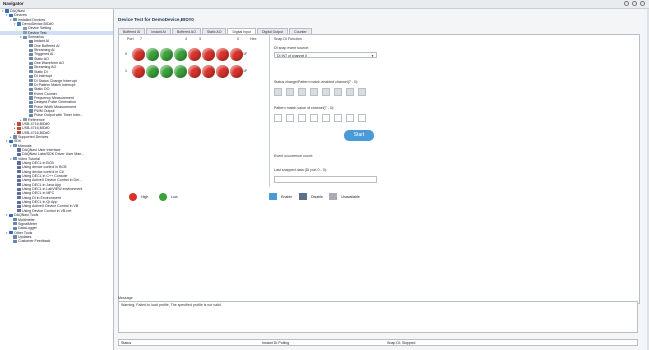 The width and height of the screenshot is (649, 350). What do you see at coordinates (195, 72) in the screenshot?
I see `port-row: 1 1F` at bounding box center [195, 72].